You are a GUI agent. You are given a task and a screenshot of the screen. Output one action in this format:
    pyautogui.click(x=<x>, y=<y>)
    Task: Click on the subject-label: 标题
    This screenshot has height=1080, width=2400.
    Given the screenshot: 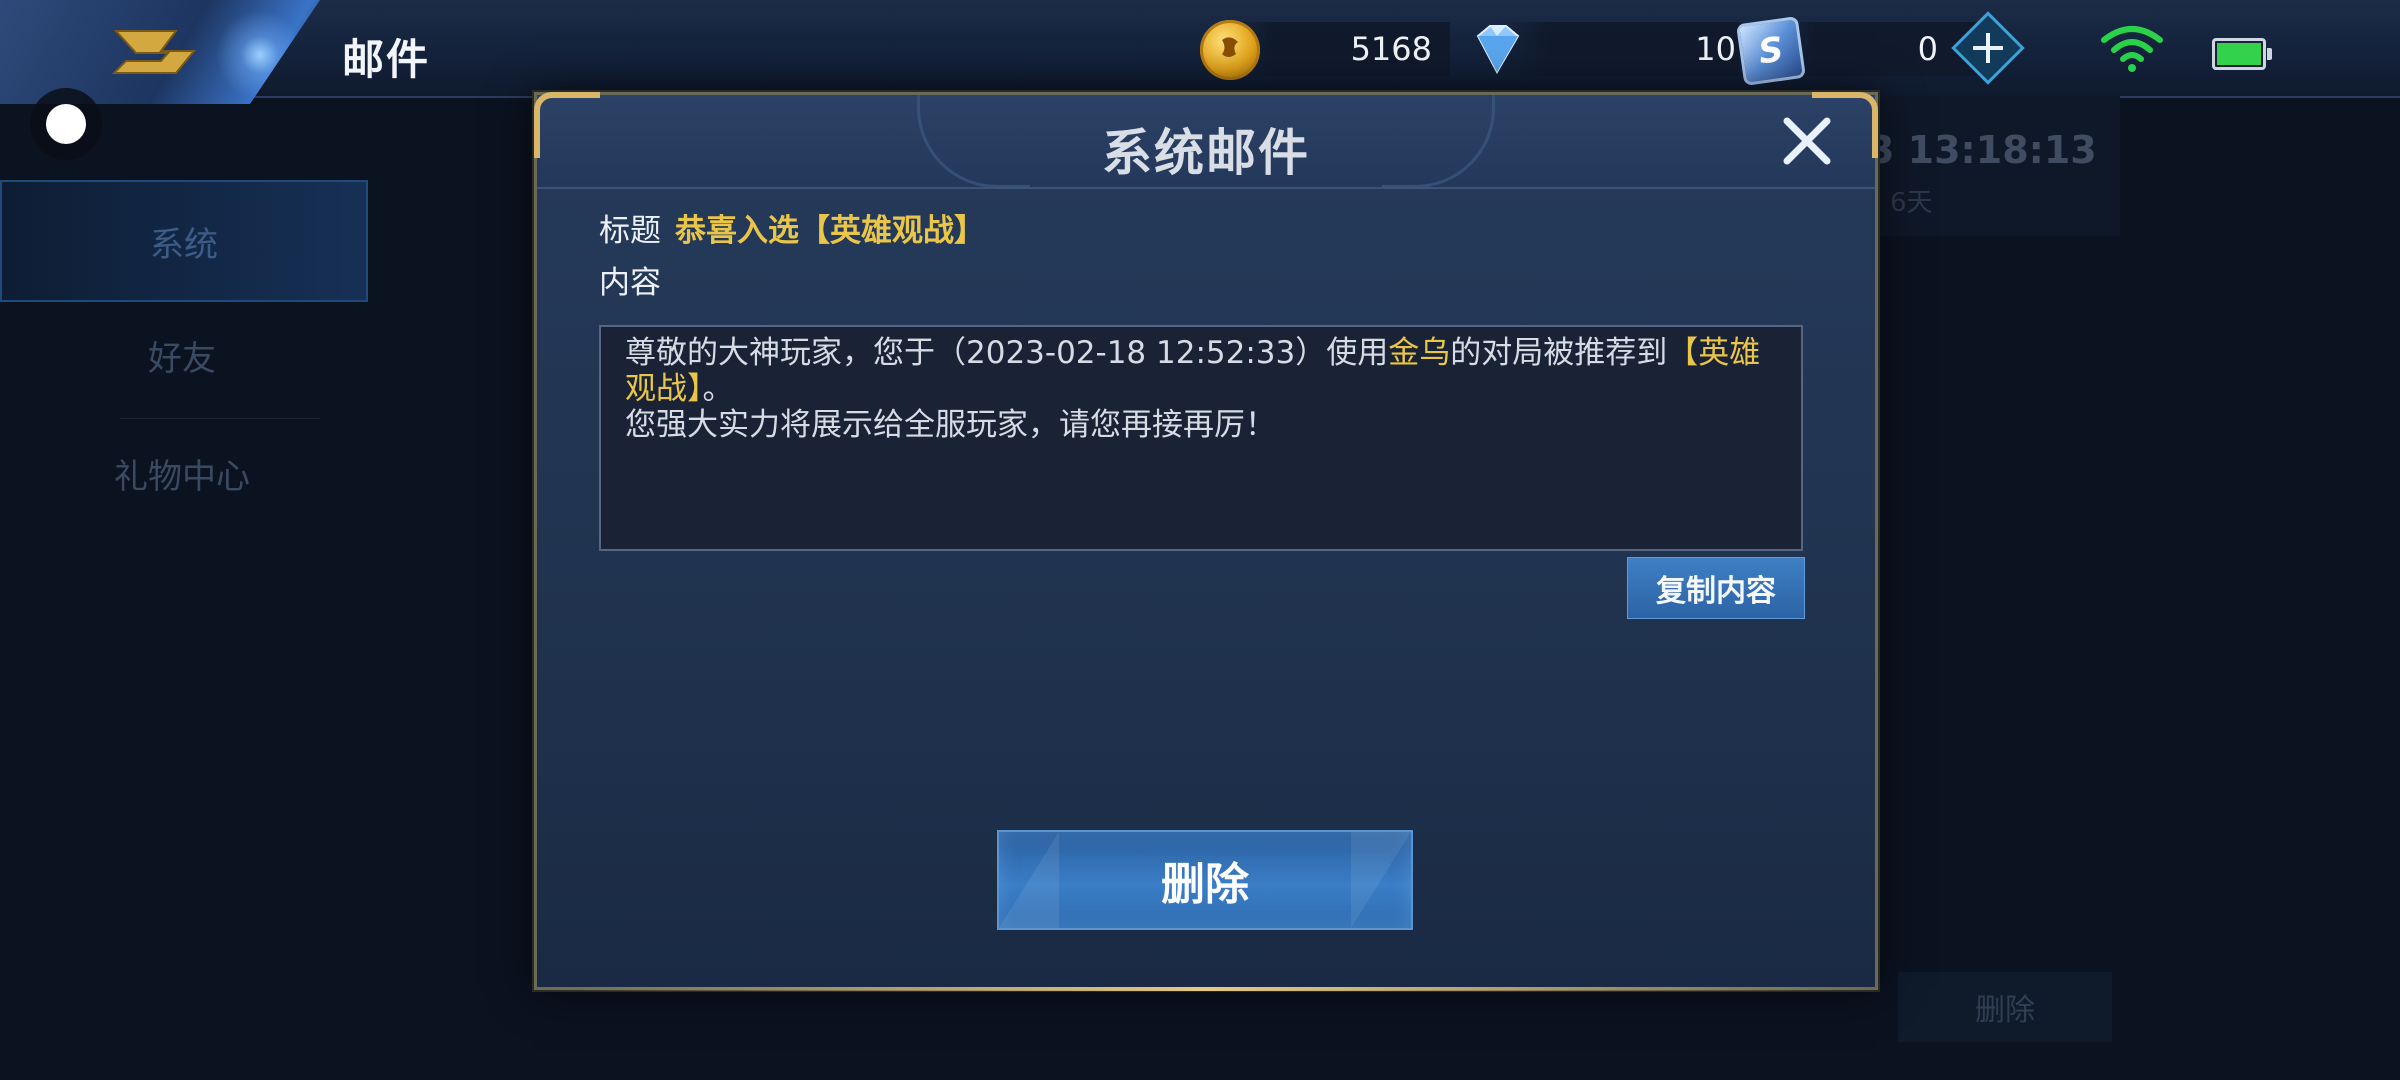 What is the action you would take?
    pyautogui.click(x=630, y=231)
    